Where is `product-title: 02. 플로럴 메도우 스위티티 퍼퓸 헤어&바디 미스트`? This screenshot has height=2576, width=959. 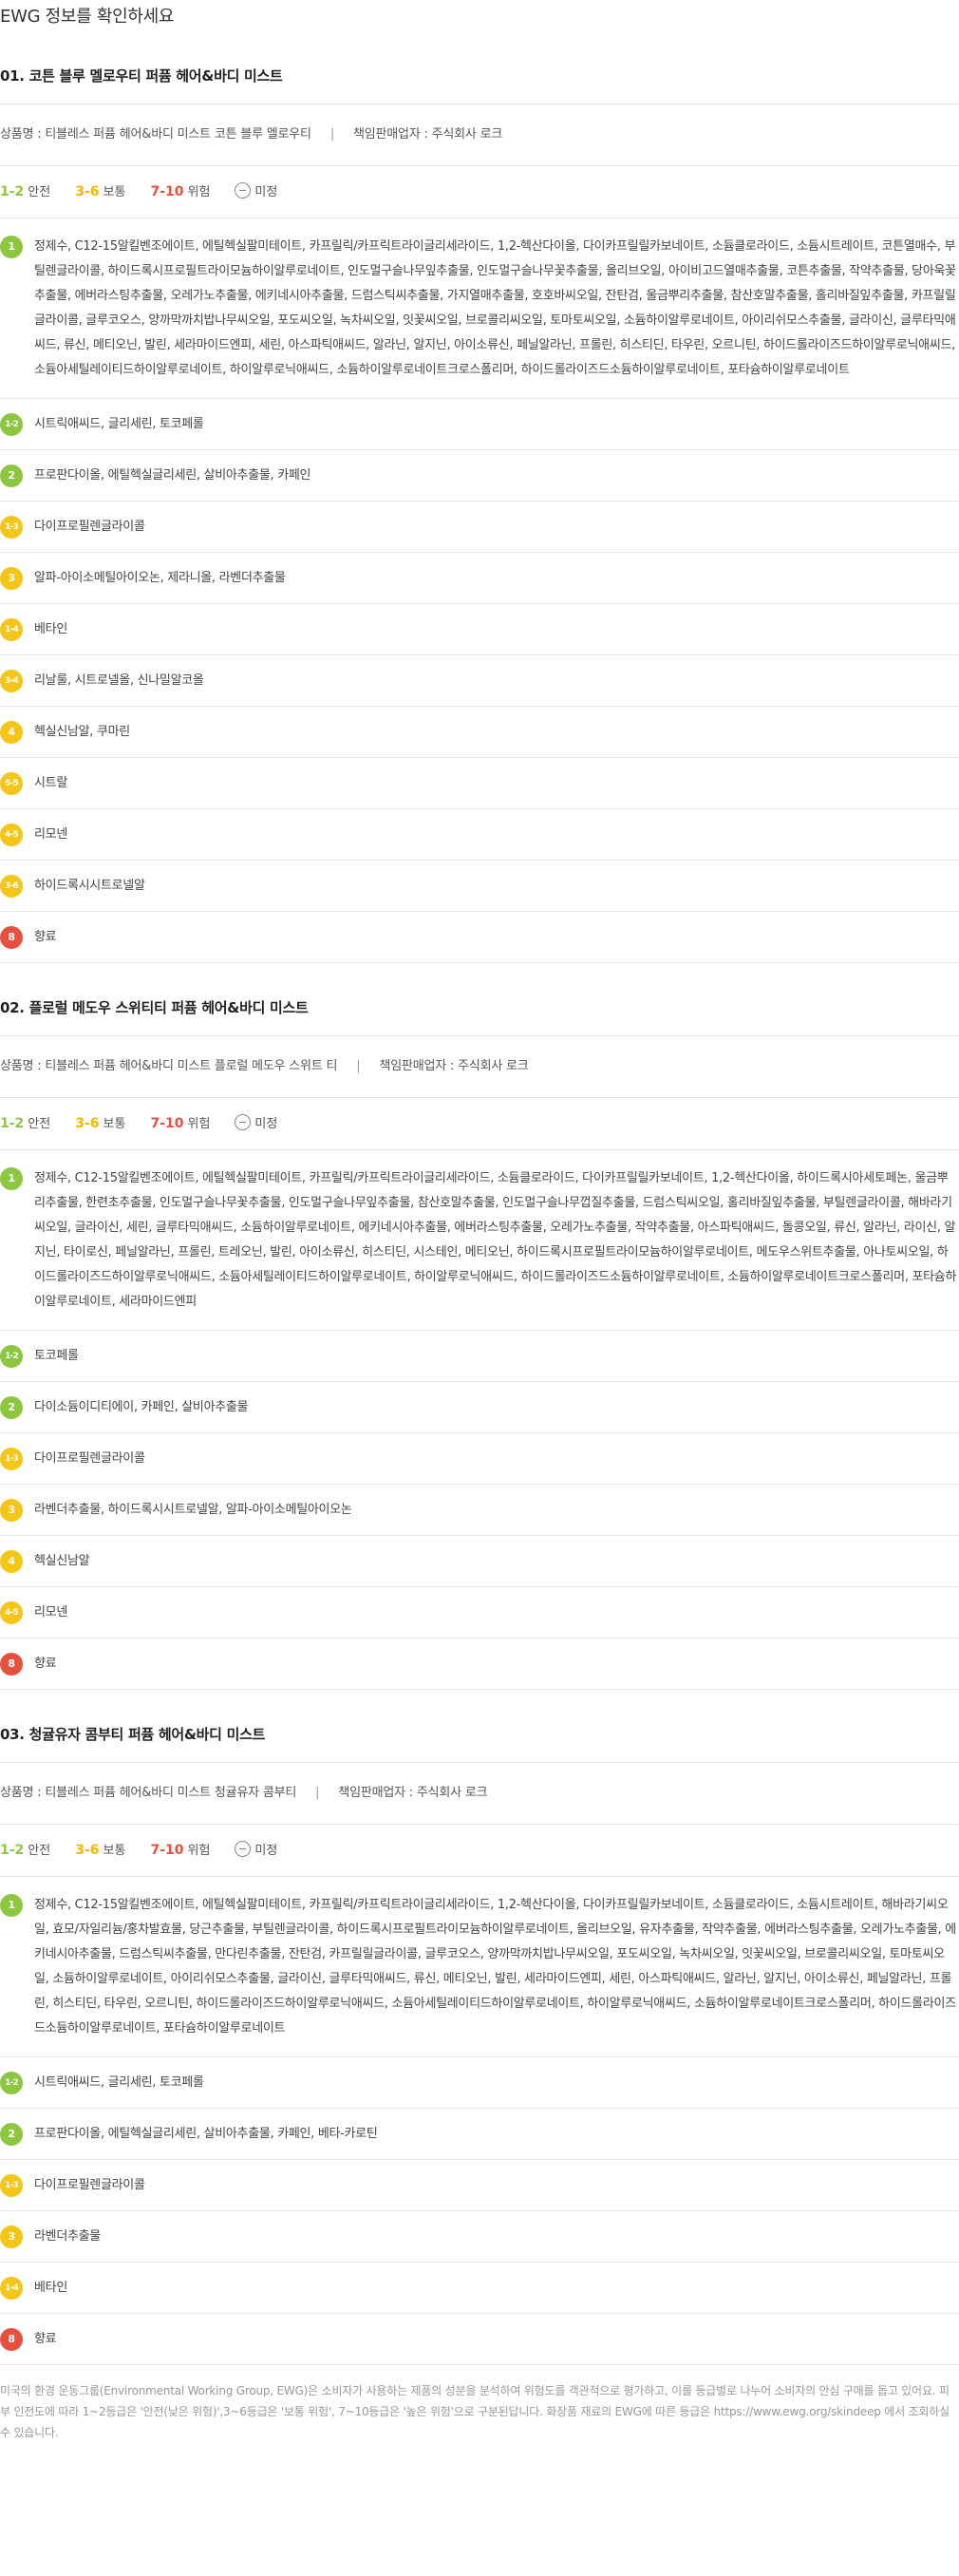
product-title: 02. 플로럴 메도우 스위티티 퍼퓸 헤어&바디 미스트 is located at coordinates (154, 1007).